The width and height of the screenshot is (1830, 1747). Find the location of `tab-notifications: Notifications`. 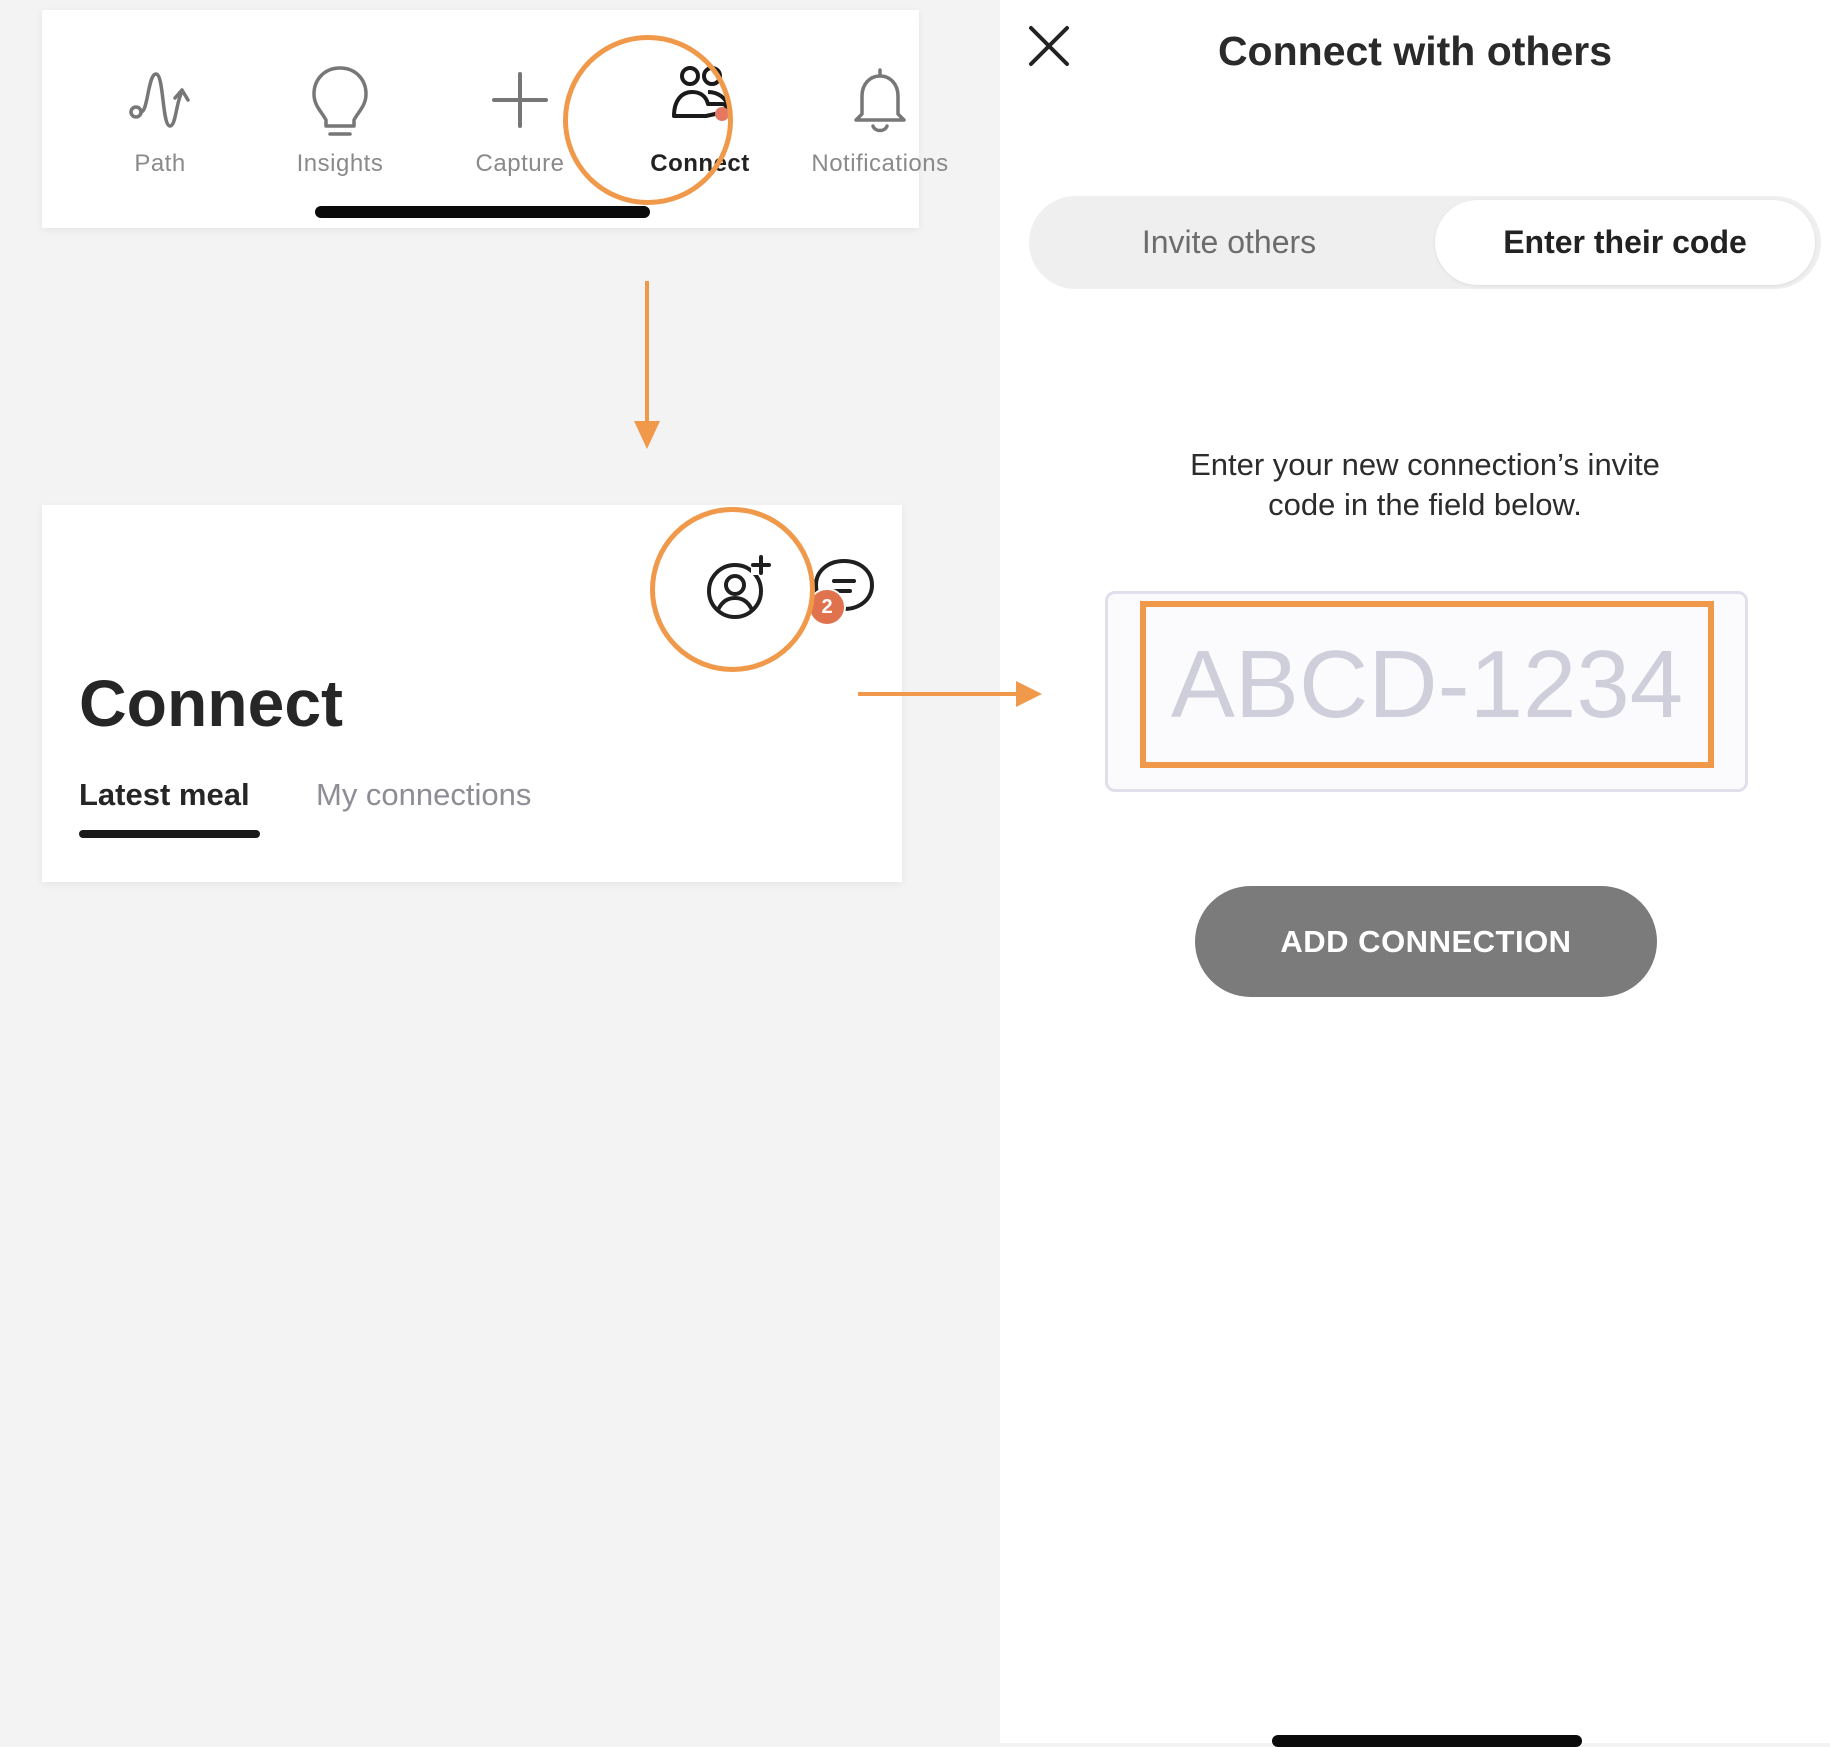

tab-notifications: Notifications is located at coordinates (880, 105).